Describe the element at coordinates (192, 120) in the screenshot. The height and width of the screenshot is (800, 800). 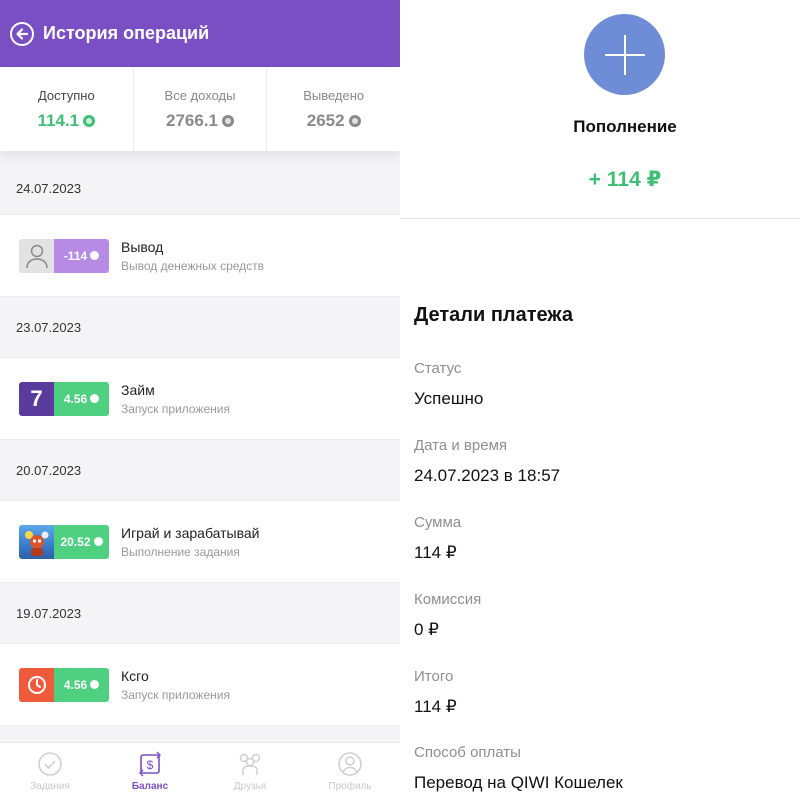
I see `stat-value: 2766.1` at that location.